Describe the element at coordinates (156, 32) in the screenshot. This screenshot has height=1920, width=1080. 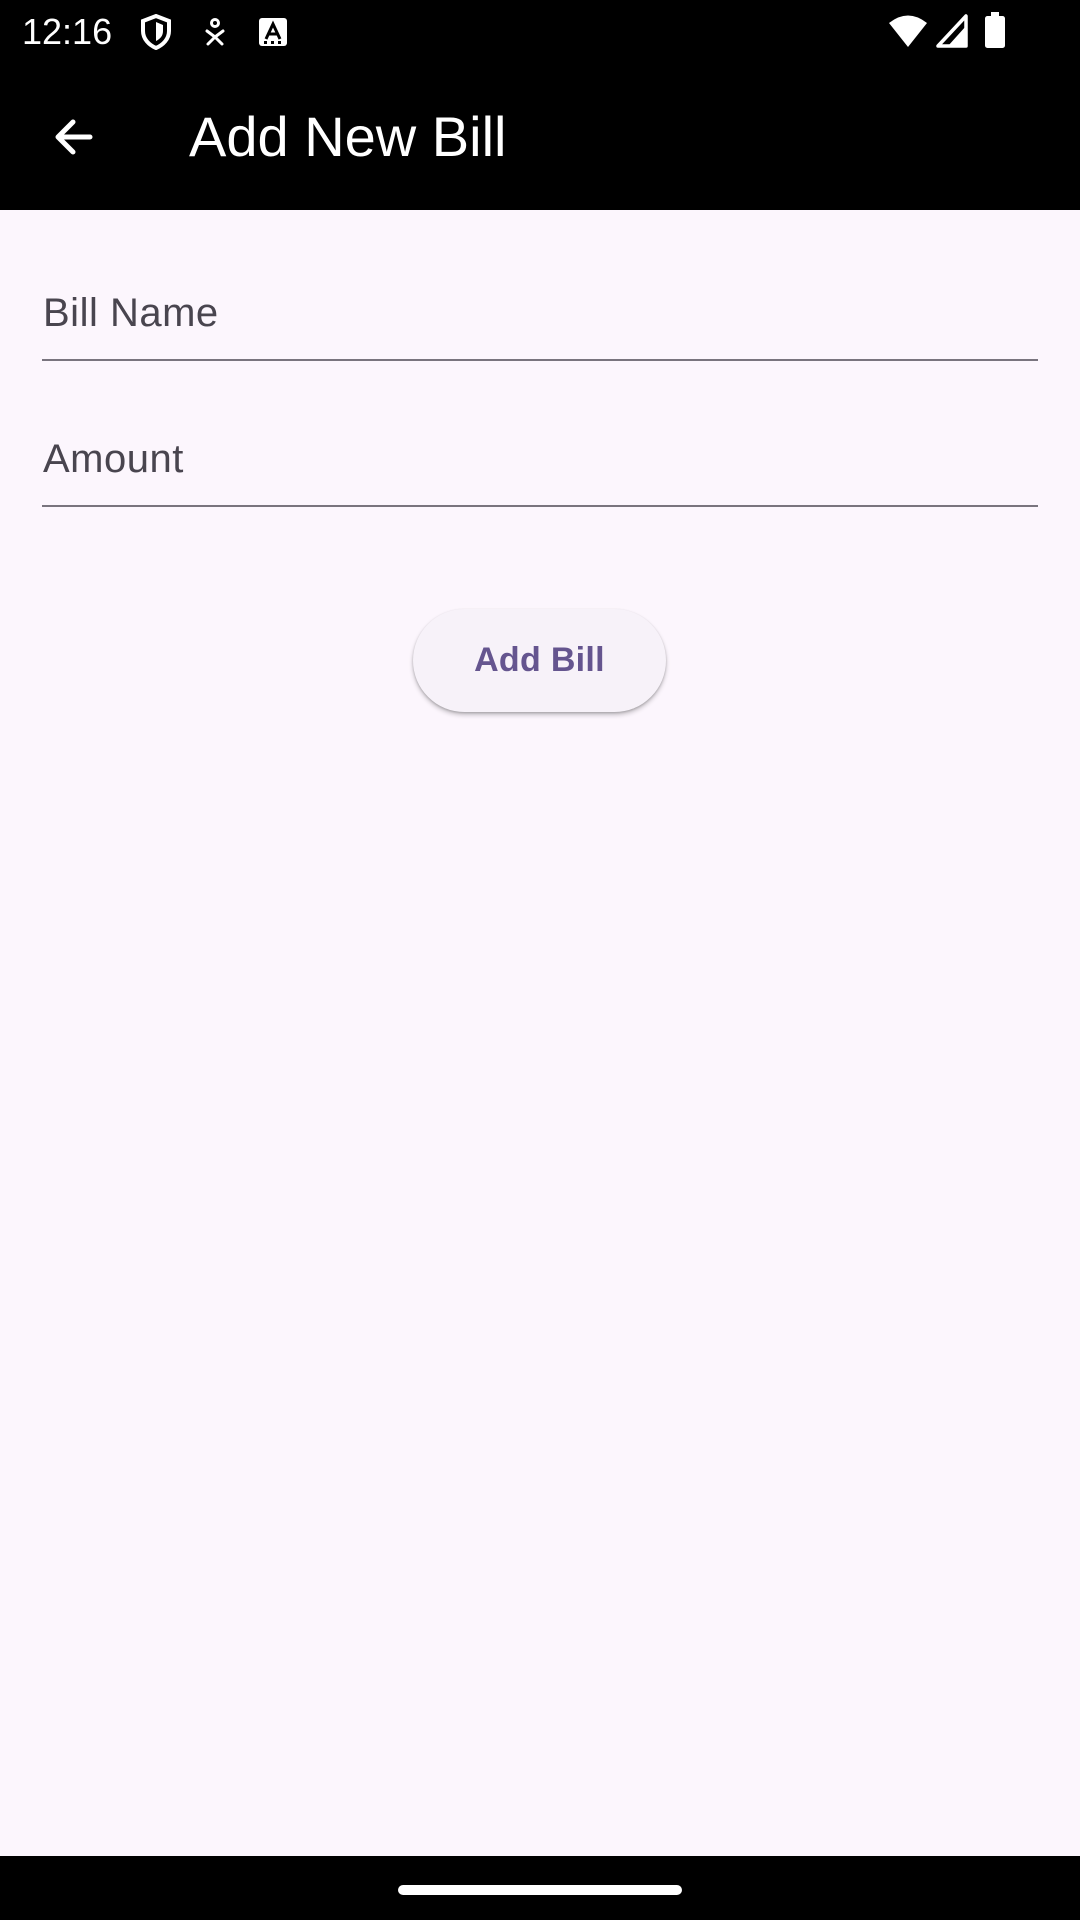
I see `shield-icon` at that location.